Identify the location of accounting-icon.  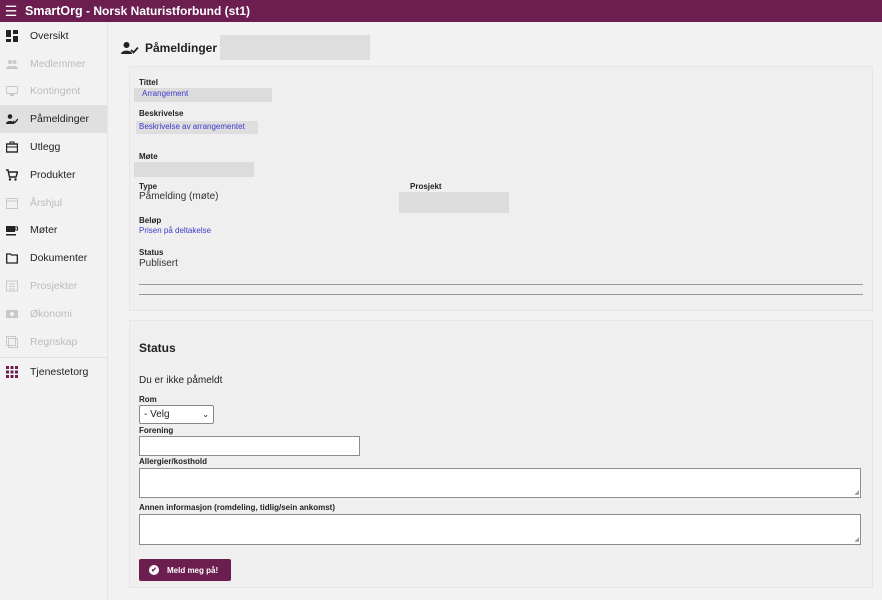
(12, 341).